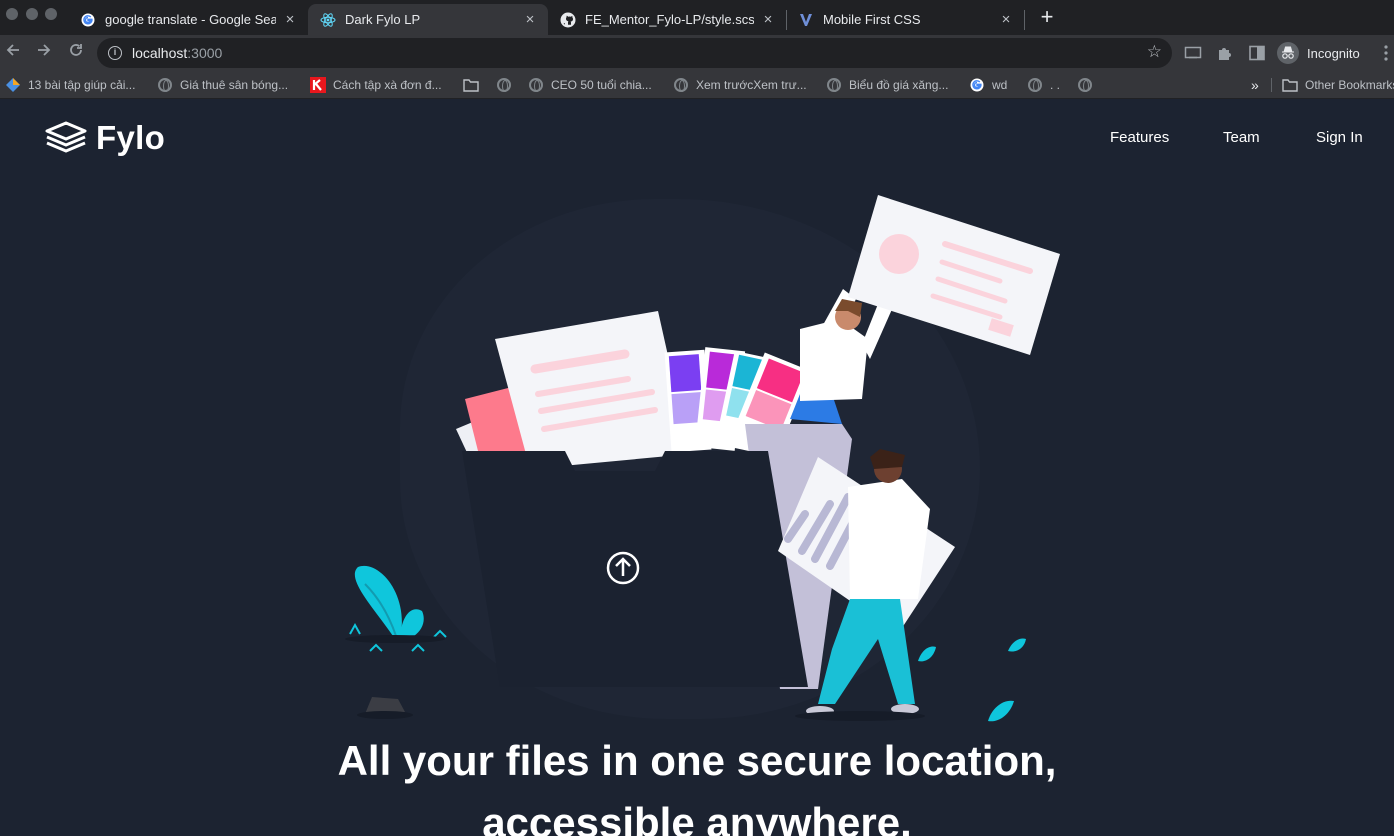 The height and width of the screenshot is (836, 1394). What do you see at coordinates (697, 817) in the screenshot?
I see `headline-line-2: accessible anywhere.` at bounding box center [697, 817].